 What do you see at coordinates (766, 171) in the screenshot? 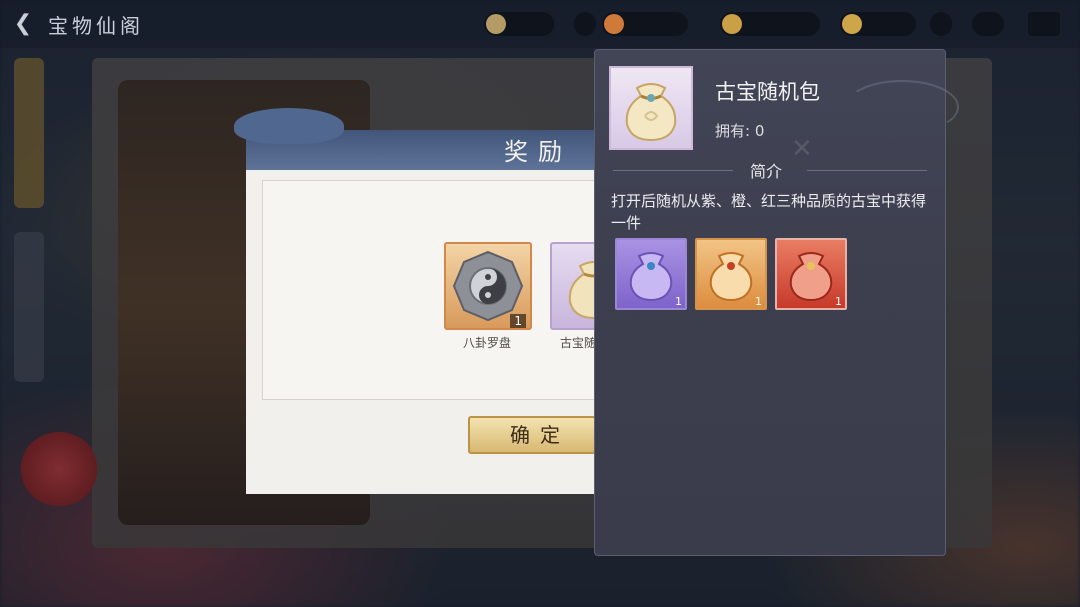
I see `tooltip-section-label: 简介` at bounding box center [766, 171].